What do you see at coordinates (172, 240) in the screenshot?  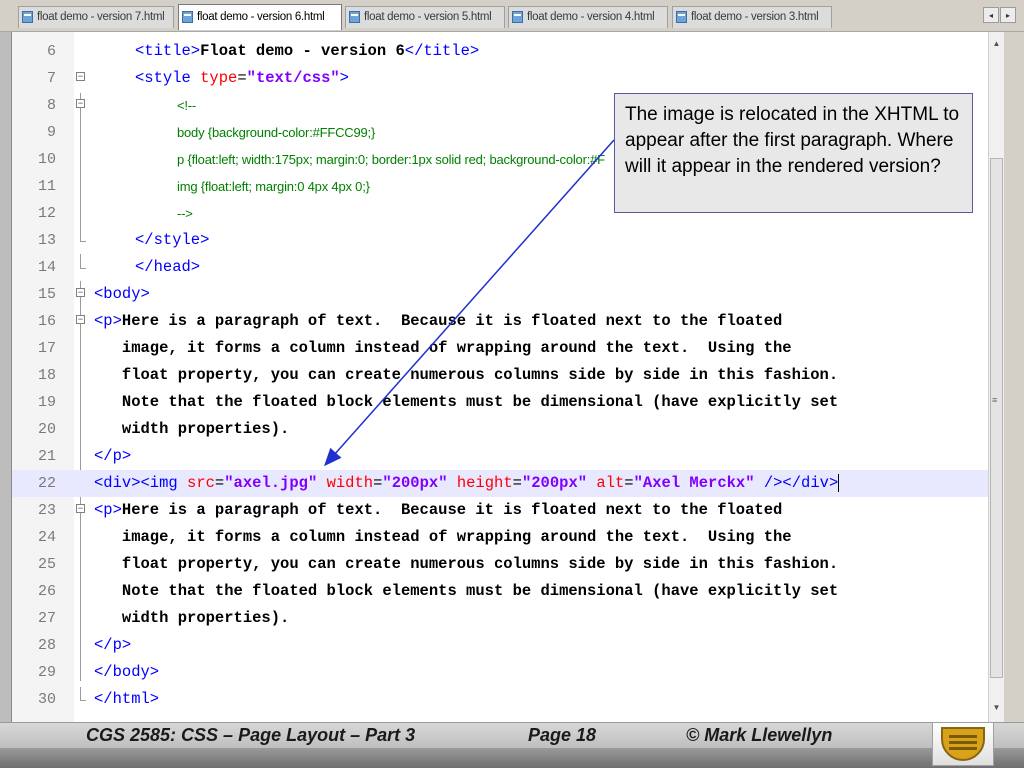 I see `html-tag: </style>` at bounding box center [172, 240].